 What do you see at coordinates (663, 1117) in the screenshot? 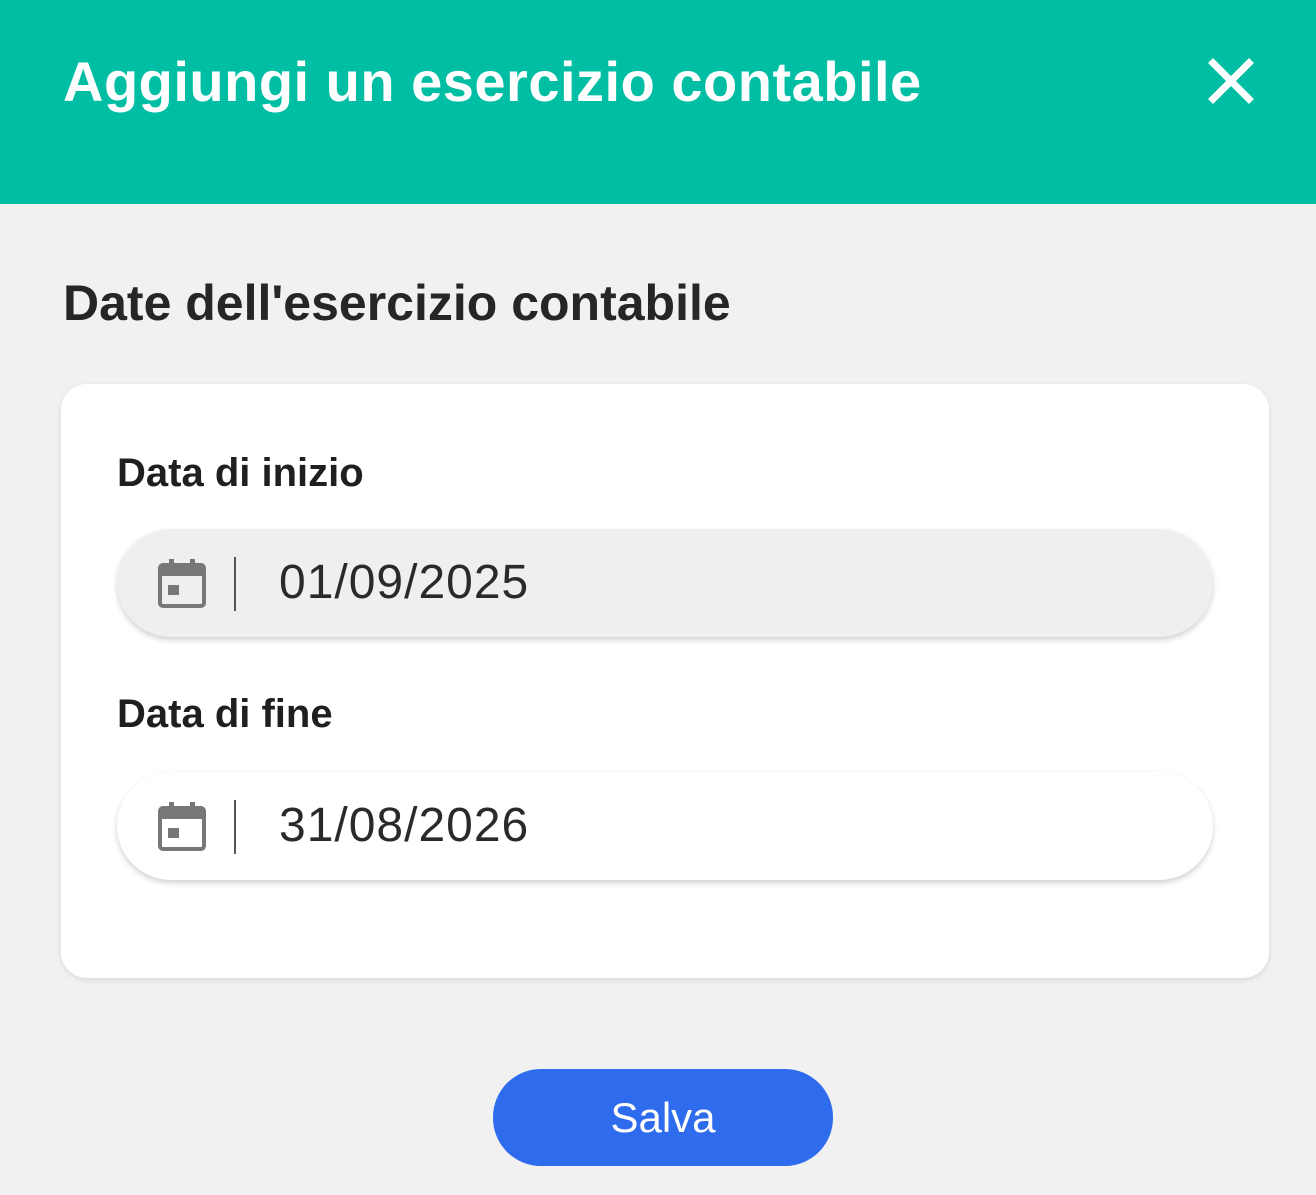
I see `save-button: Salva` at bounding box center [663, 1117].